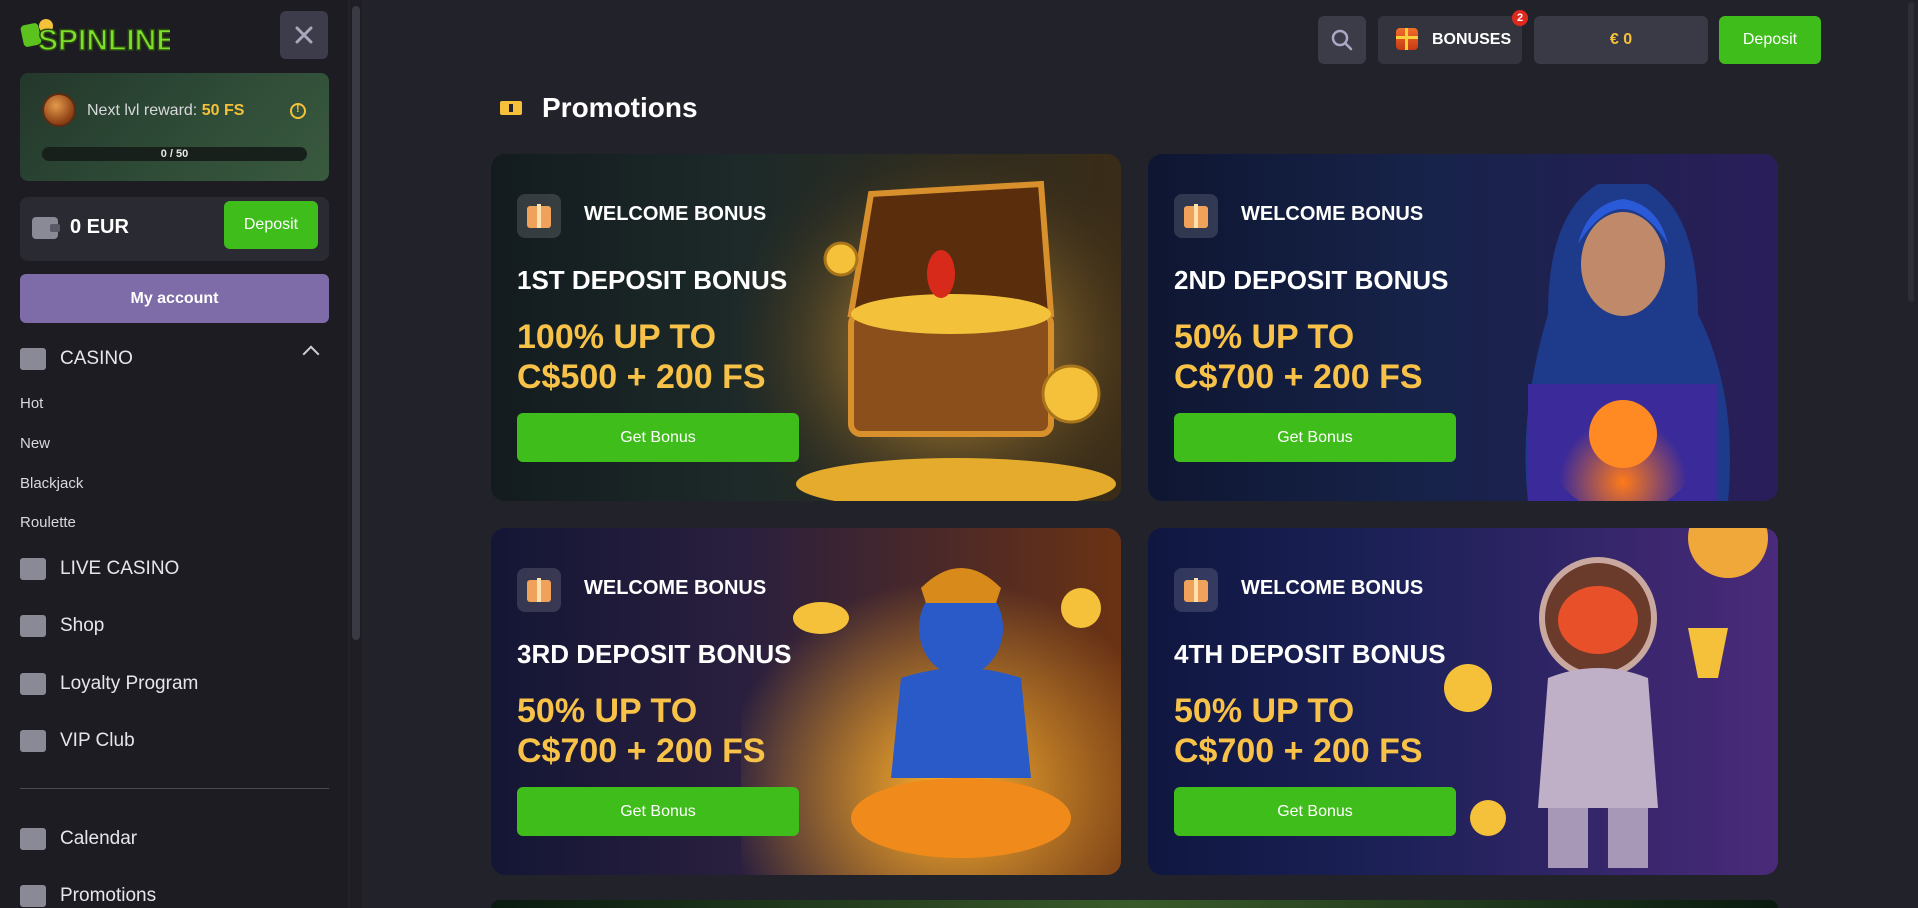 The width and height of the screenshot is (1918, 908). I want to click on nav-sub-new: New, so click(35, 443).